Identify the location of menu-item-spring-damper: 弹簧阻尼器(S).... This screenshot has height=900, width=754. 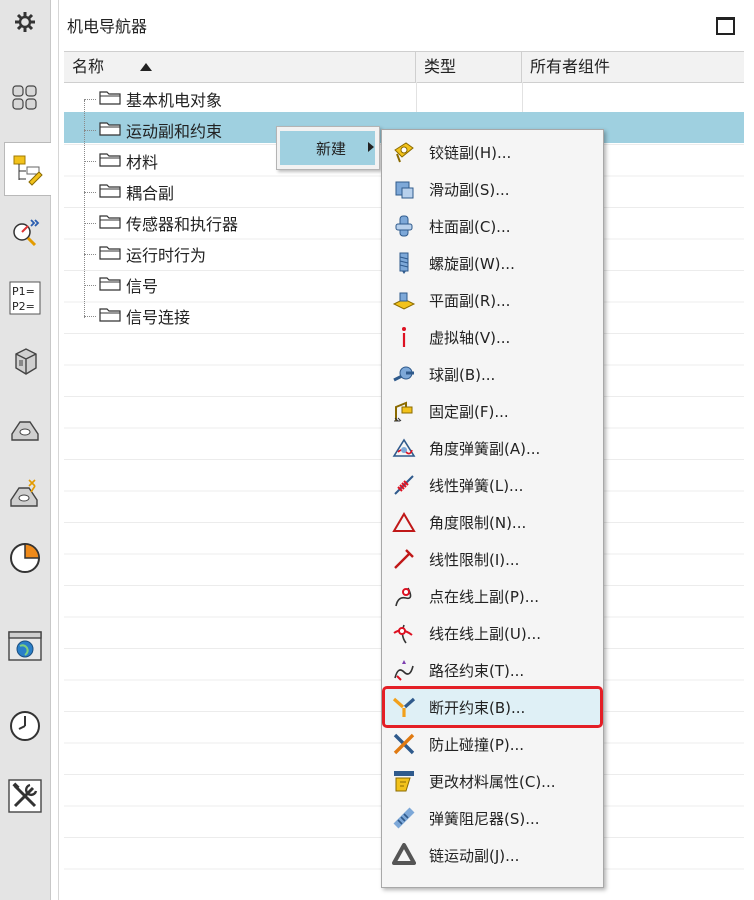
(492, 818).